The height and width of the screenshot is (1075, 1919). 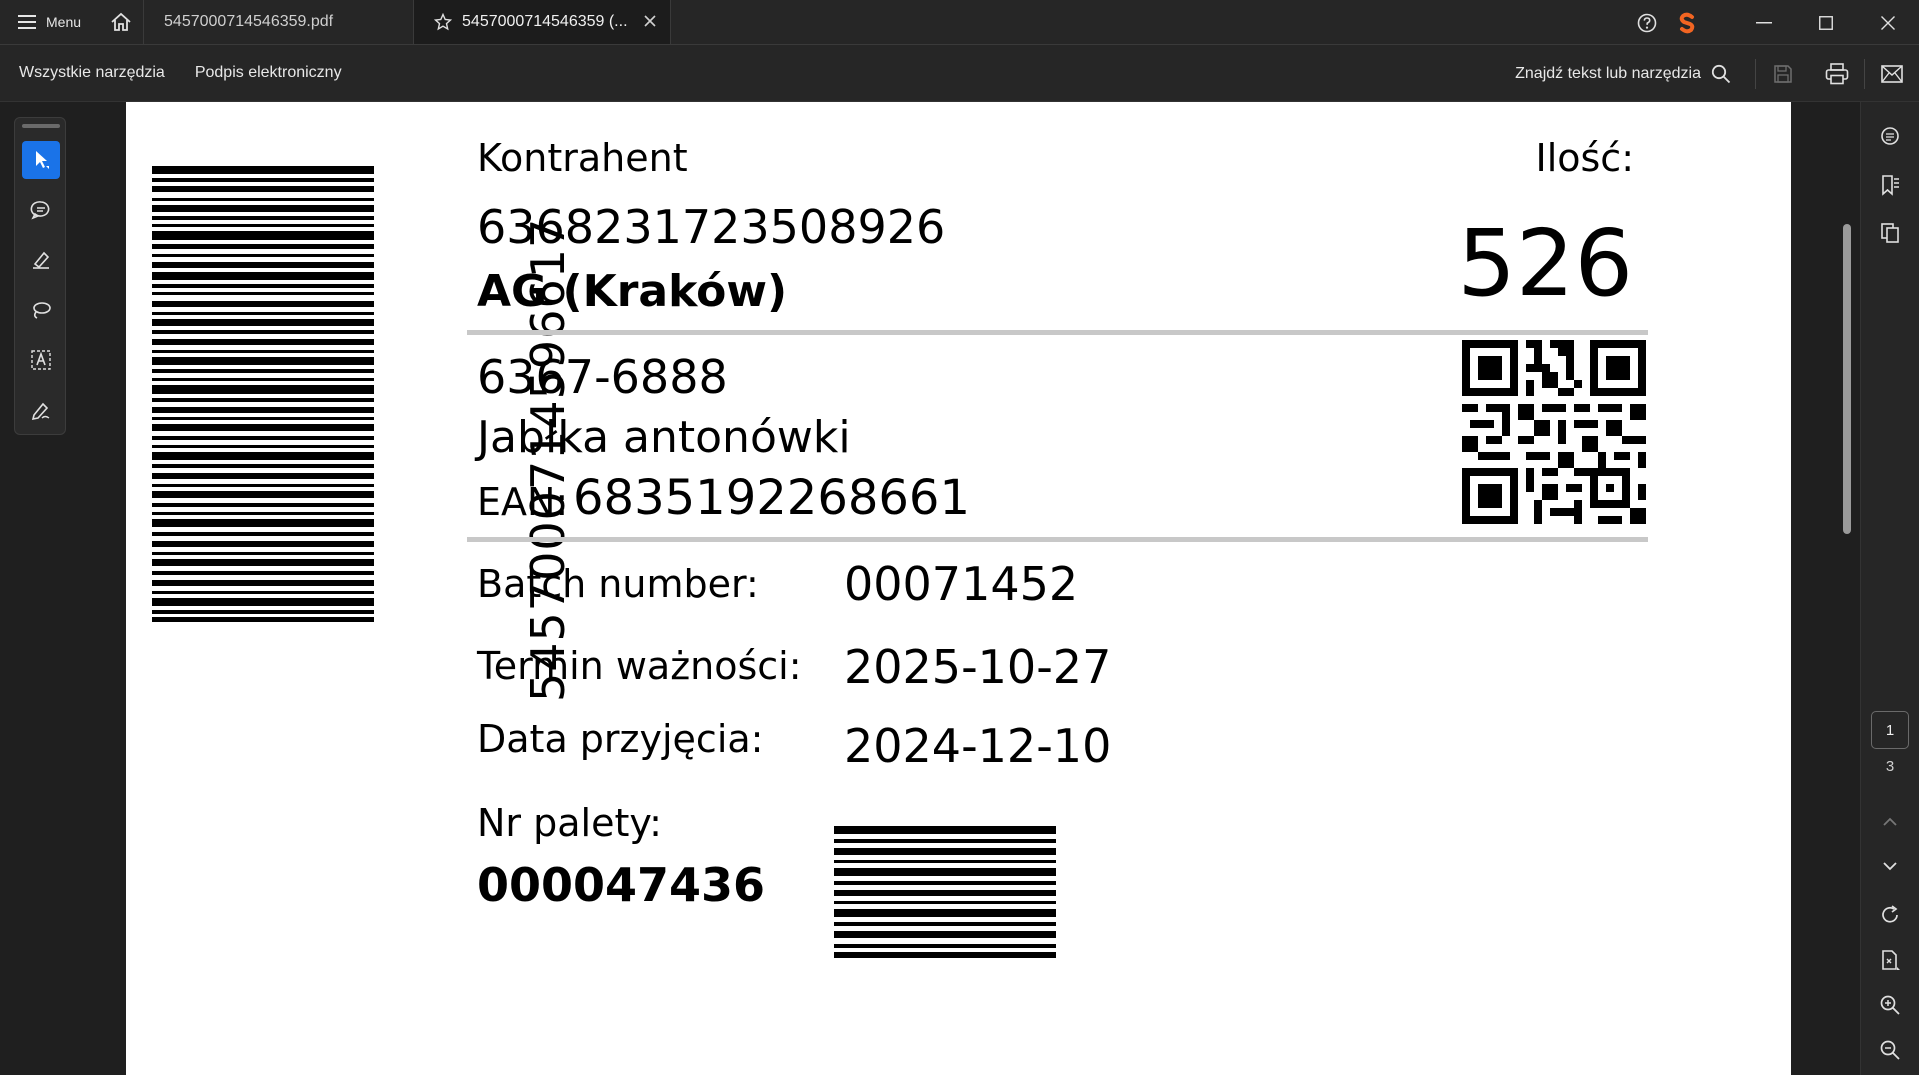 I want to click on rotate-button, so click(x=1890, y=915).